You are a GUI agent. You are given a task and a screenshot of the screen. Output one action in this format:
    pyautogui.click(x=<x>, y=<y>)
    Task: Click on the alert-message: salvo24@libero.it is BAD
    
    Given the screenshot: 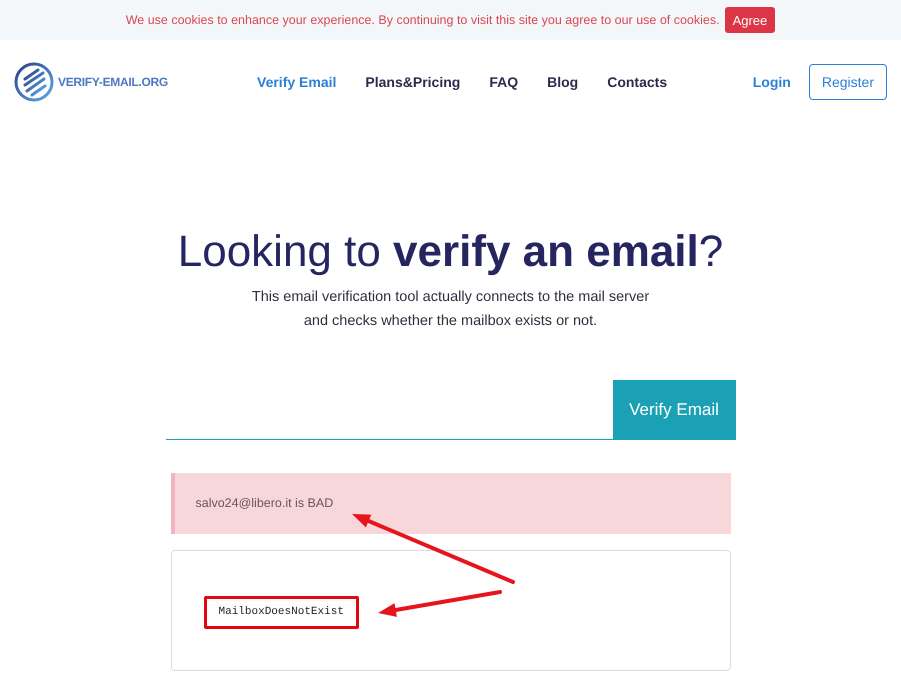 What is the action you would take?
    pyautogui.click(x=265, y=503)
    